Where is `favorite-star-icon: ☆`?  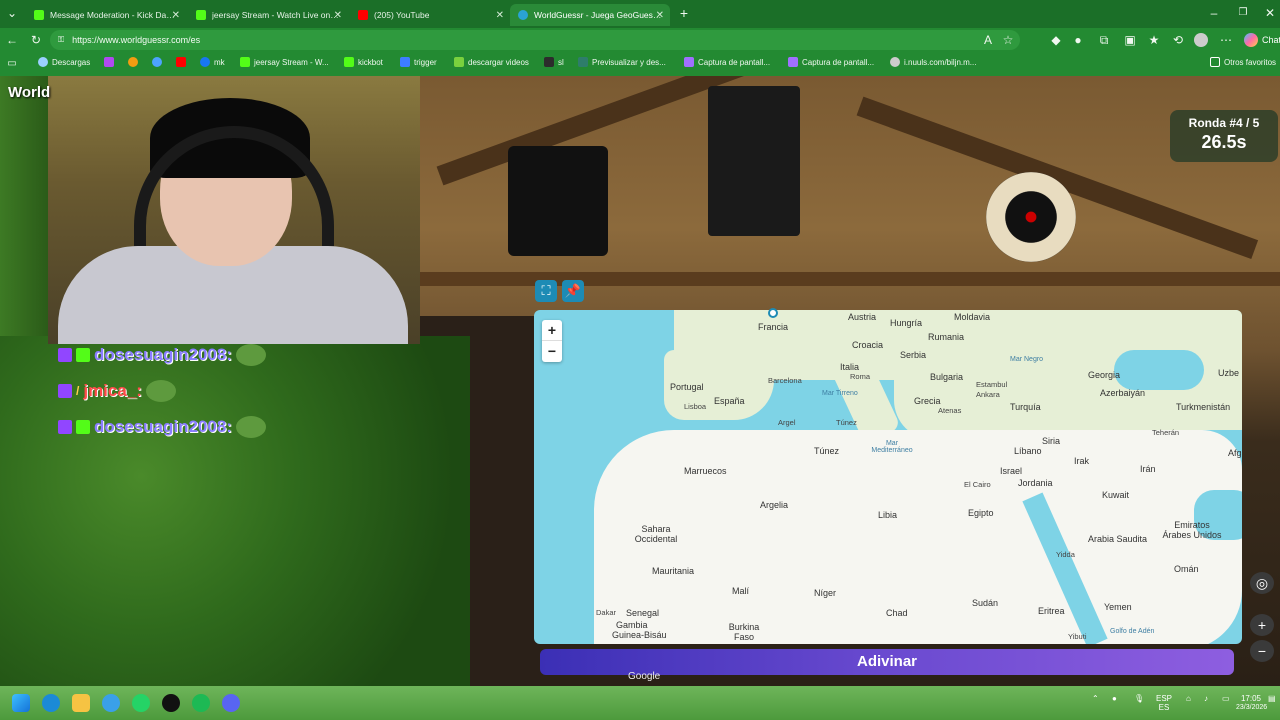
favorite-star-icon: ☆ is located at coordinates (1008, 40).